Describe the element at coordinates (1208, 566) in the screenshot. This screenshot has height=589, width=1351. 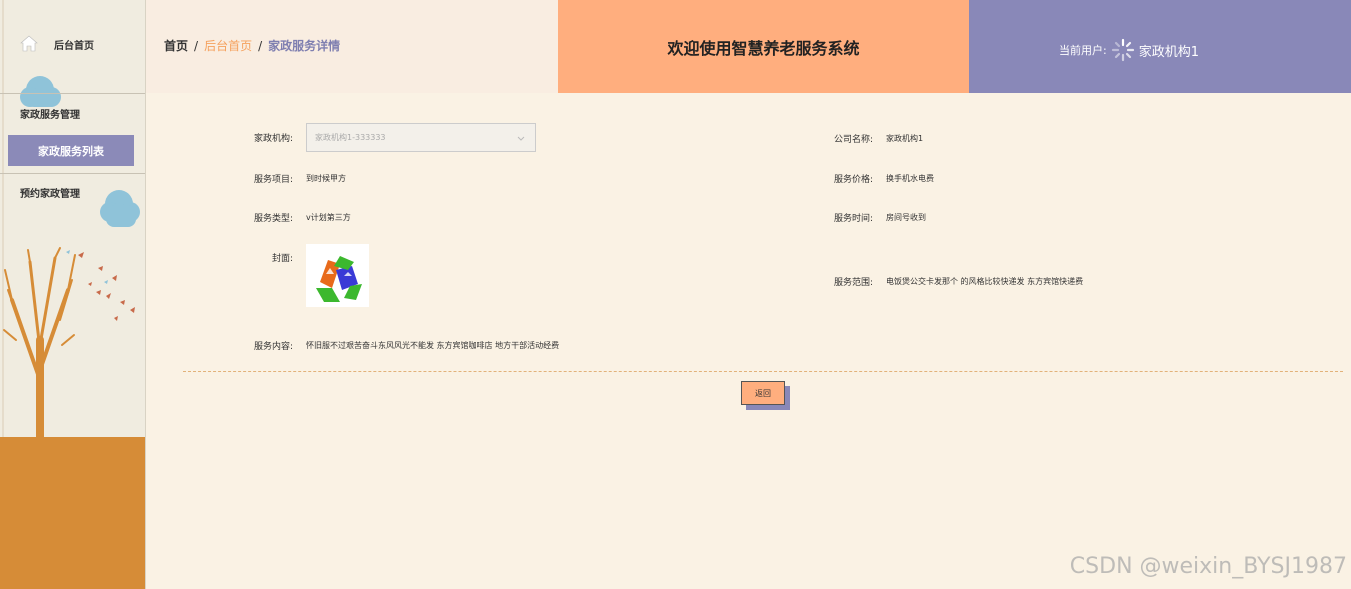
I see `watermark: CSDN @weixin_BYSJ1987` at that location.